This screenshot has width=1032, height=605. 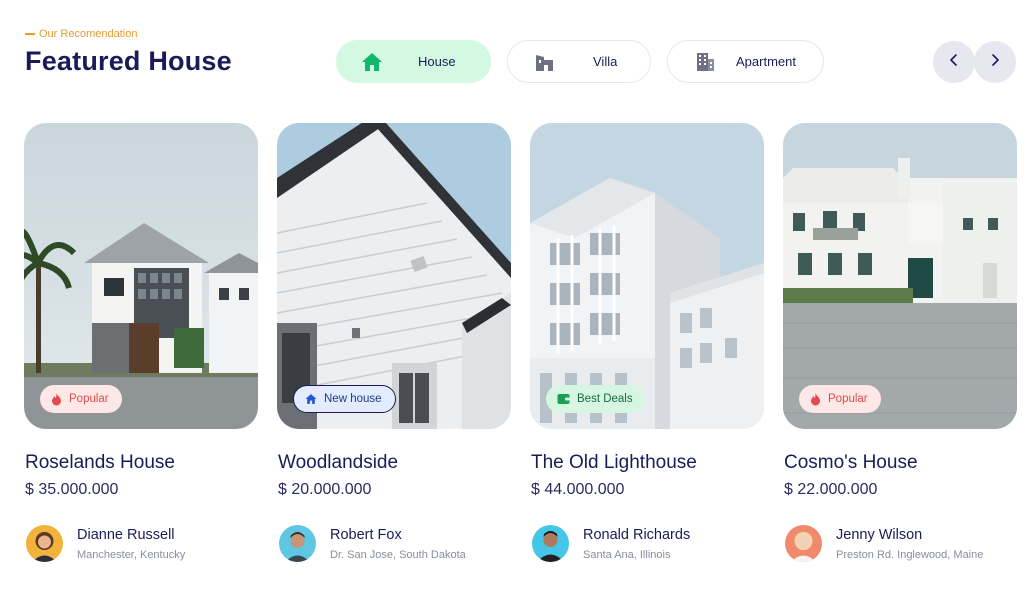 I want to click on house-photo: Best Deals, so click(x=647, y=276).